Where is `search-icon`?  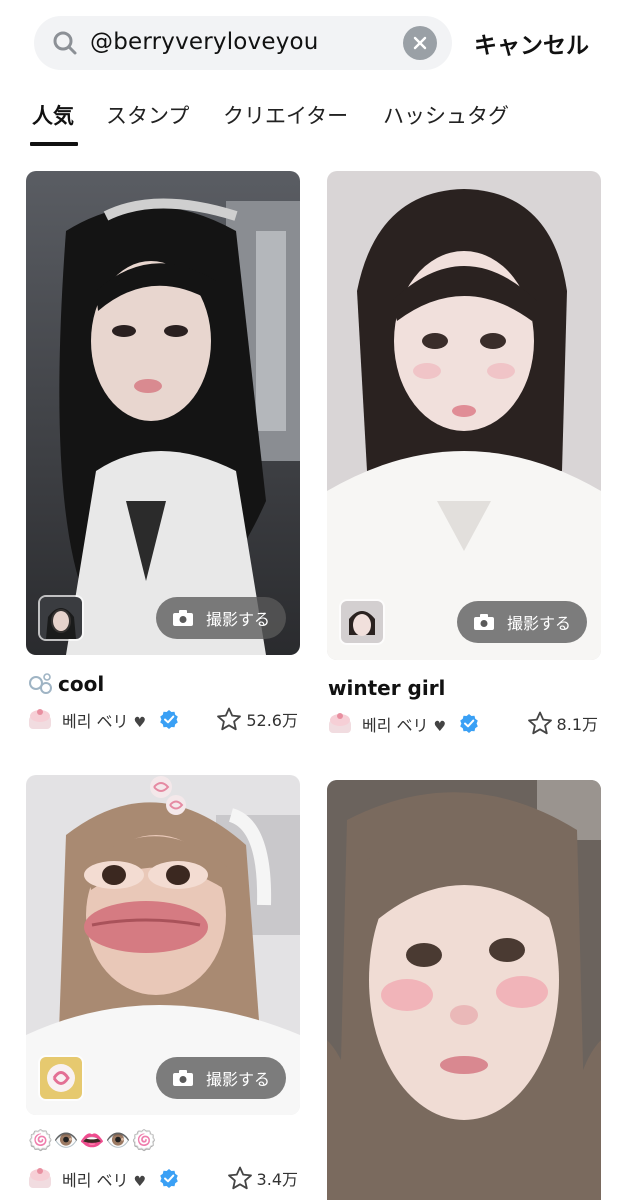 search-icon is located at coordinates (65, 43).